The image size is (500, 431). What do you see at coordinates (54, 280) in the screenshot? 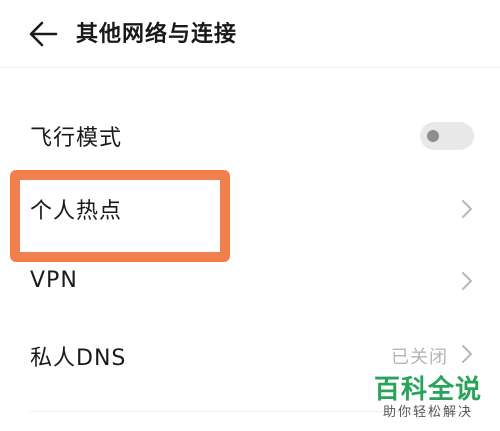
I see `setting-label-vpn: VPN` at bounding box center [54, 280].